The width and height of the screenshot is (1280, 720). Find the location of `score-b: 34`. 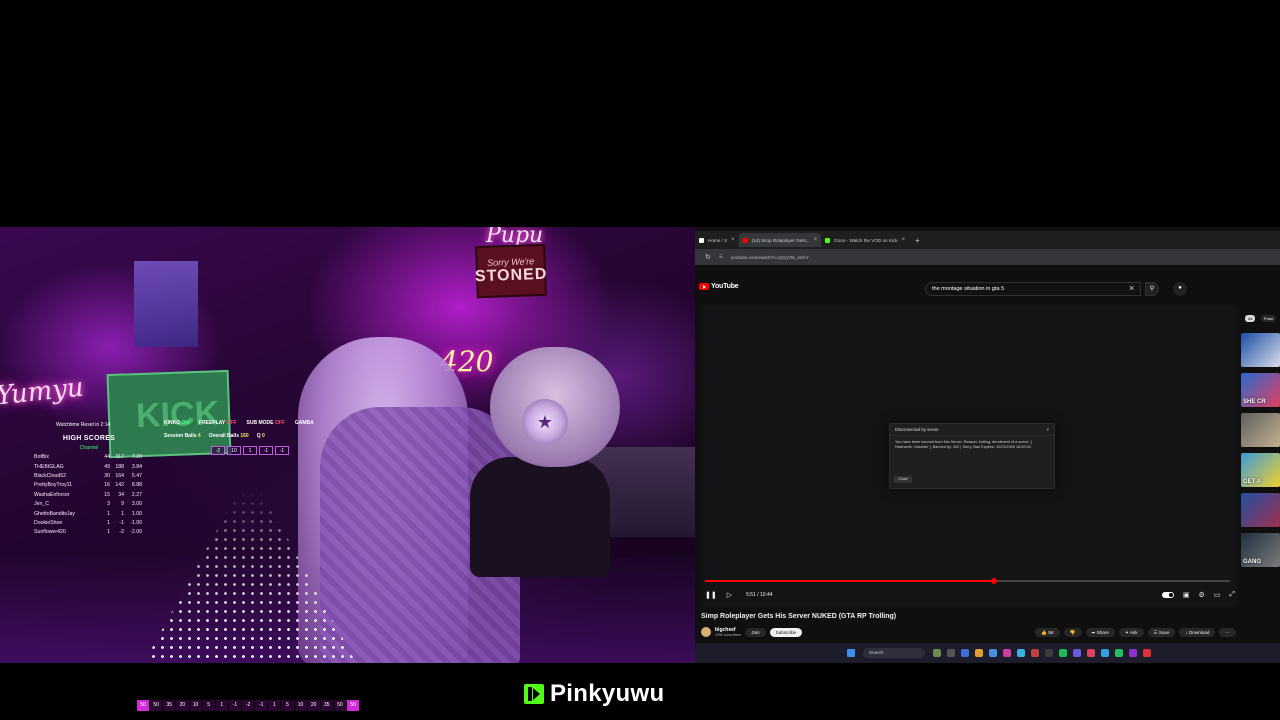

score-b: 34 is located at coordinates (121, 494).